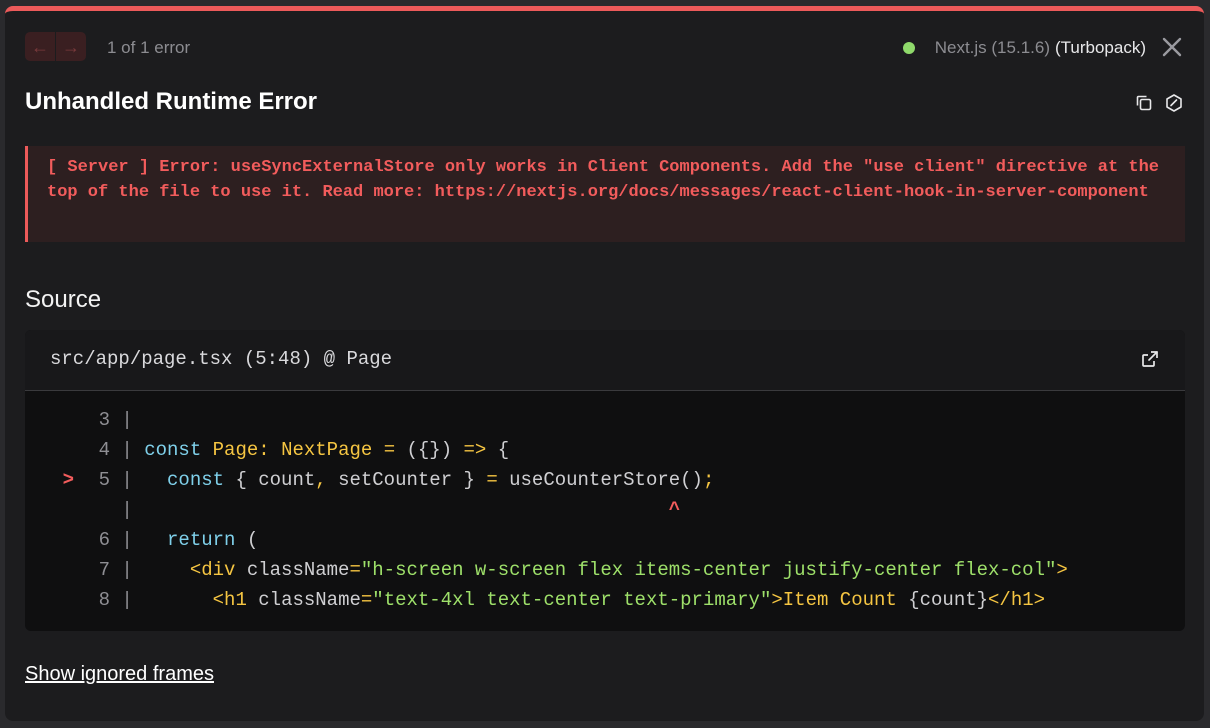 This screenshot has height=728, width=1210. What do you see at coordinates (229, 600) in the screenshot?
I see `code-token: <h1` at bounding box center [229, 600].